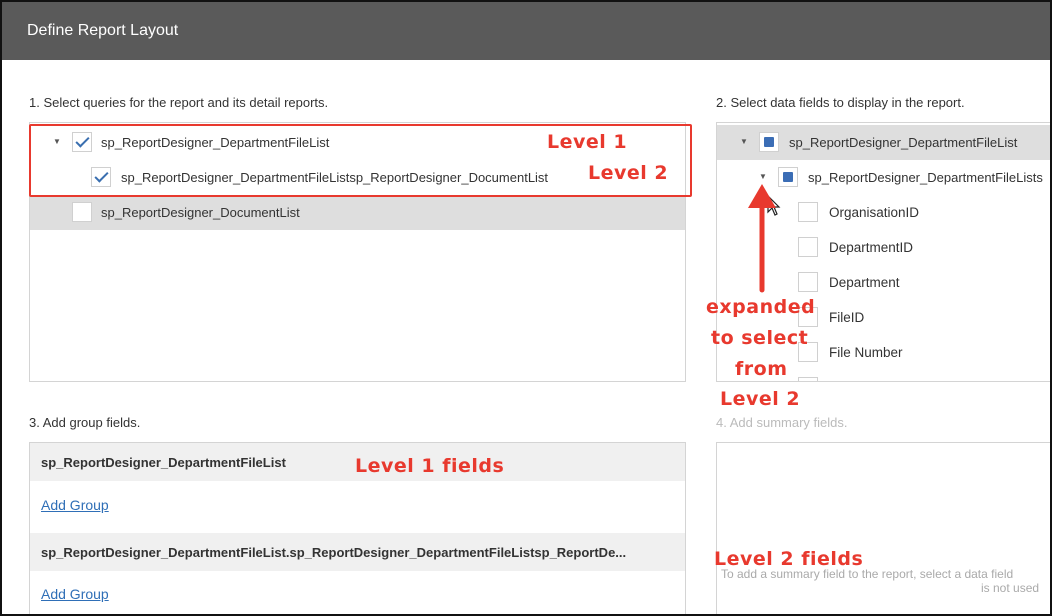 Image resolution: width=1052 pixels, height=616 pixels. I want to click on fields-child-label: sp_ReportDesigner_DepartmentFileLists, so click(925, 177).